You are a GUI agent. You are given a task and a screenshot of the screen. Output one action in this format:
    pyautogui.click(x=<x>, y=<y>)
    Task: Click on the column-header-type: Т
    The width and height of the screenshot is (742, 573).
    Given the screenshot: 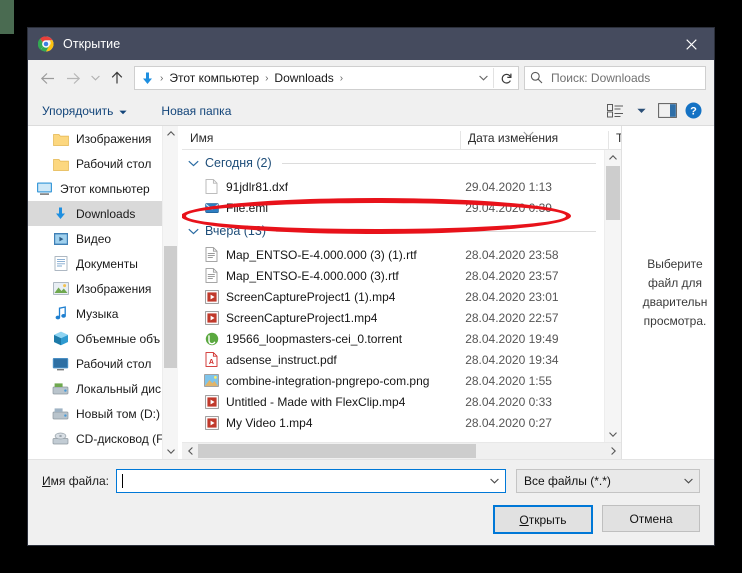 What is the action you would take?
    pyautogui.click(x=614, y=140)
    